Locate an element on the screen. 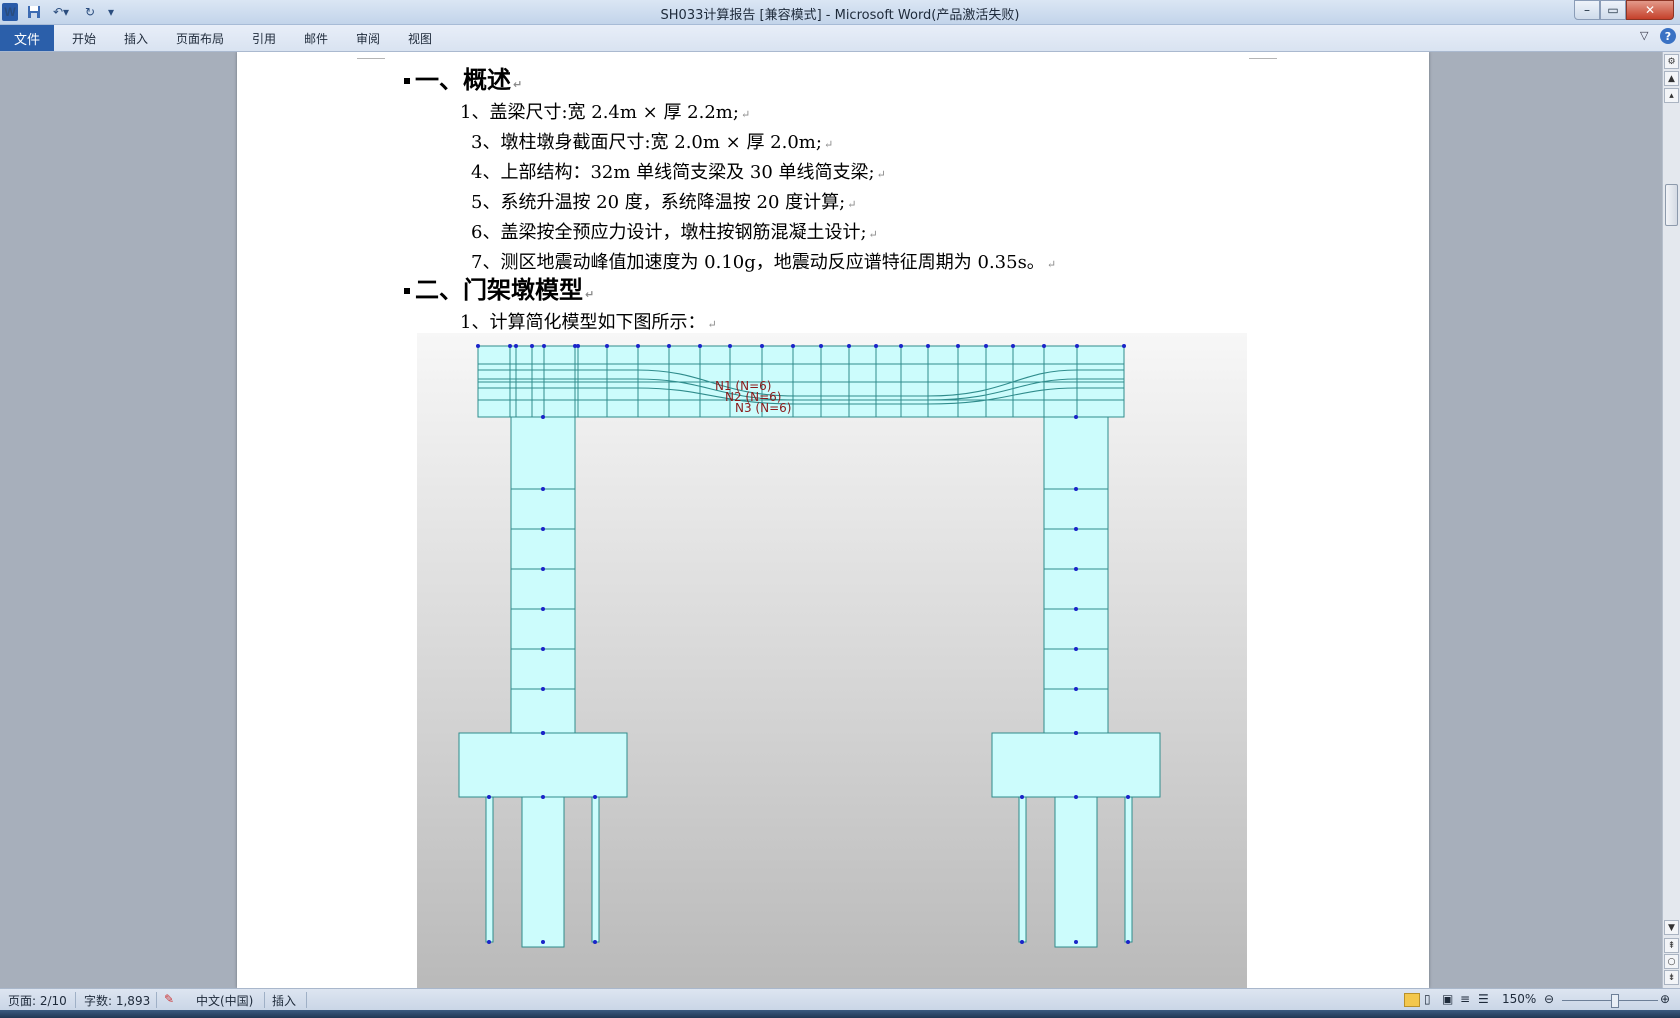 The image size is (1680, 1018). list-item: 3、墩柱墩身截面尺寸:宽 2.0m × 厚 2.0m; ↵ is located at coordinates (652, 141).